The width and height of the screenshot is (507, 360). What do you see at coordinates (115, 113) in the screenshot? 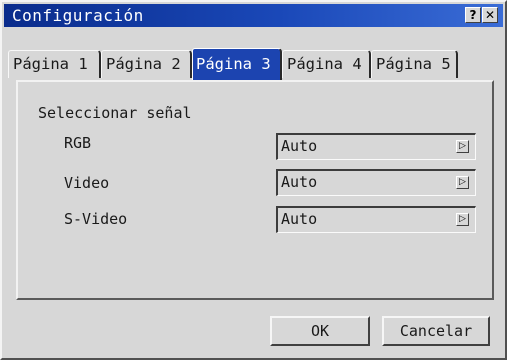
I see `section-label-select-signal: Seleccionar señal` at bounding box center [115, 113].